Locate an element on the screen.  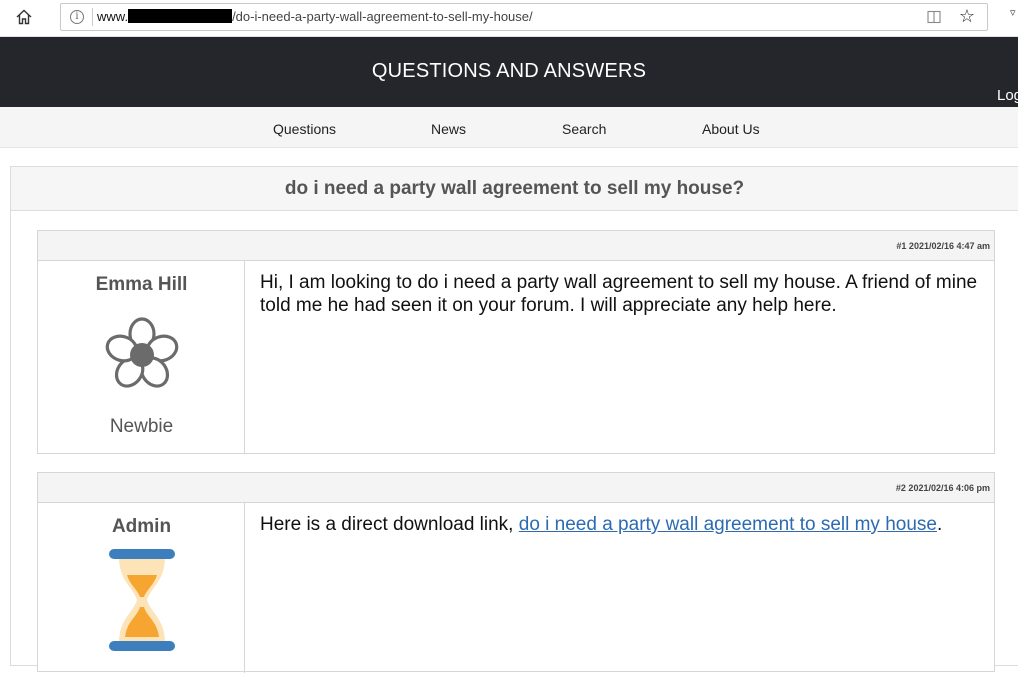
flower-icon is located at coordinates (142, 352).